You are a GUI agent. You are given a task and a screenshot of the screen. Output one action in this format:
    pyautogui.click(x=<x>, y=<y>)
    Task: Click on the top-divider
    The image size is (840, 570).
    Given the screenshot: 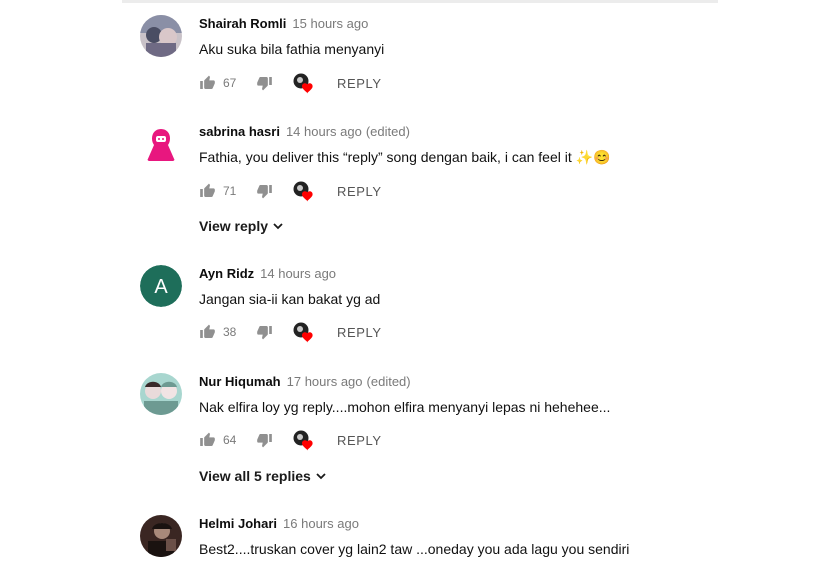 What is the action you would take?
    pyautogui.click(x=420, y=1)
    